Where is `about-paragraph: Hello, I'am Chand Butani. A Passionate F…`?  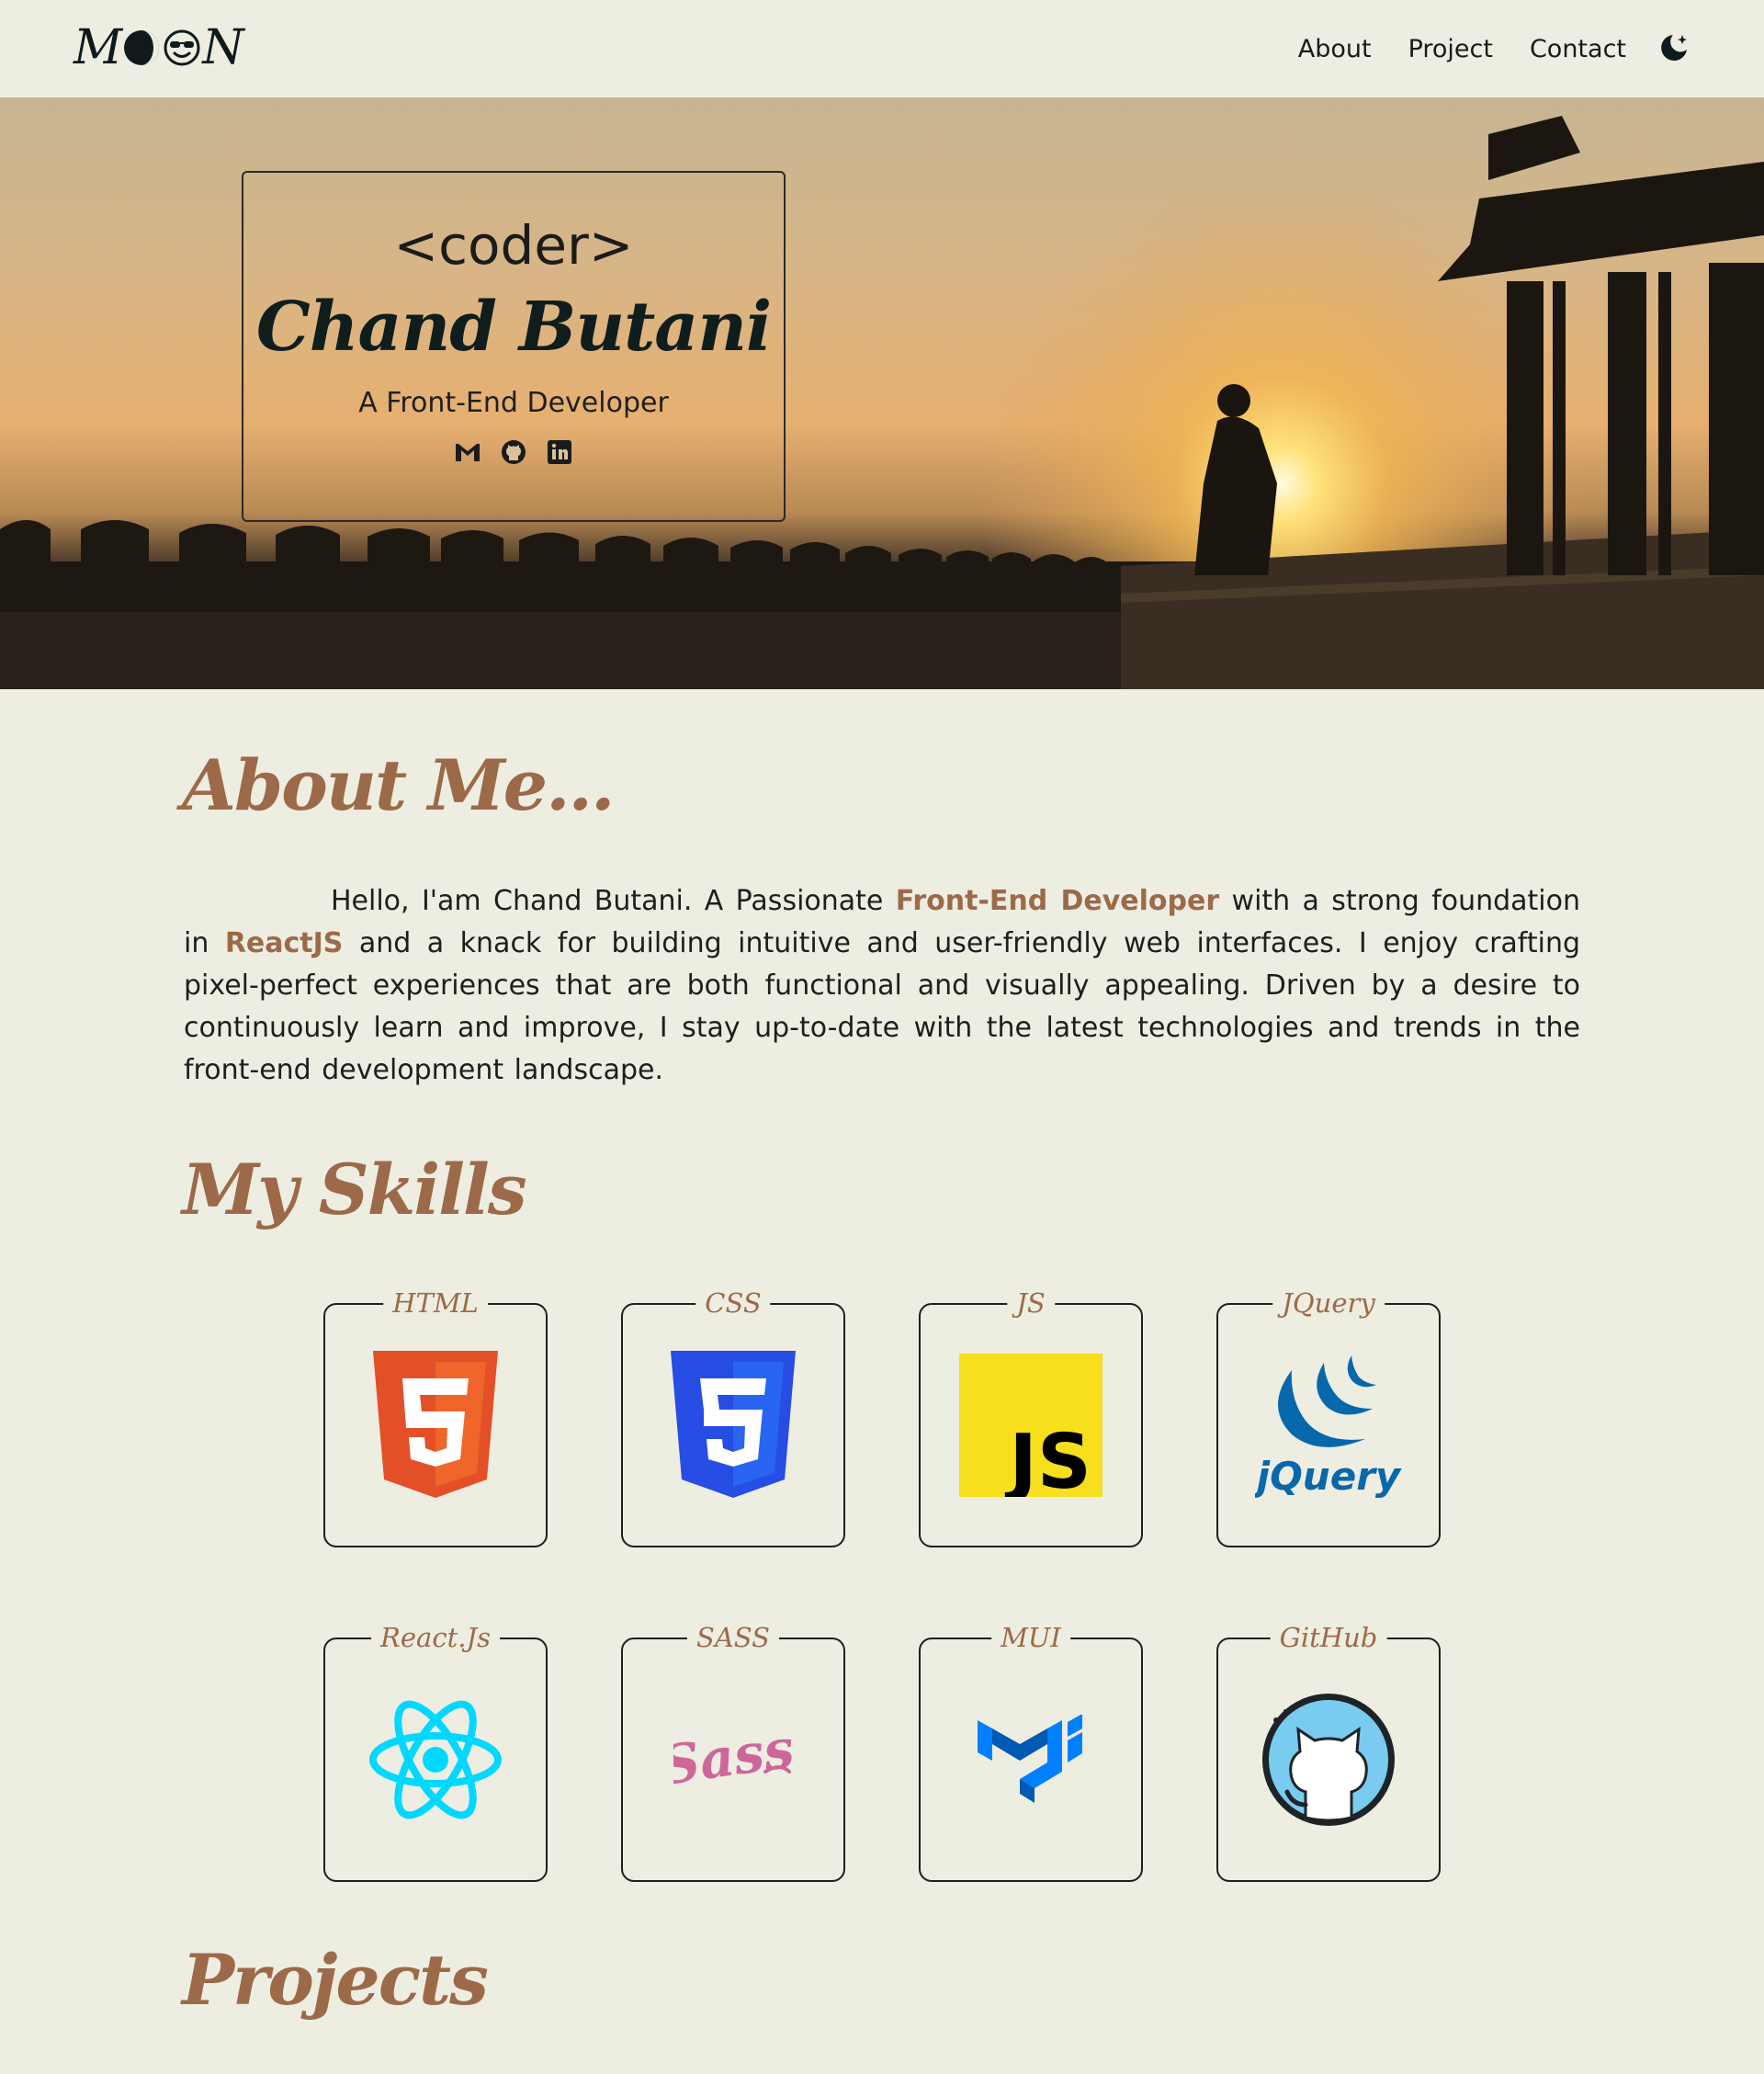 about-paragraph: Hello, I'am Chand Butani. A Passionate F… is located at coordinates (882, 986).